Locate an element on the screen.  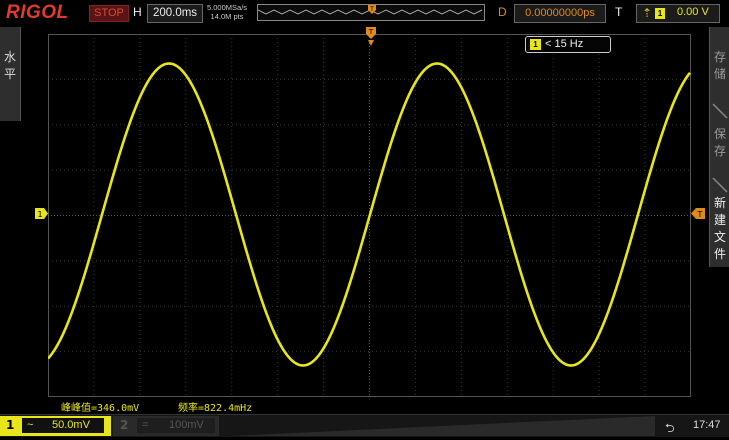
acquisition-info: 5.000MSa/s 14.0M pts is located at coordinates (227, 12).